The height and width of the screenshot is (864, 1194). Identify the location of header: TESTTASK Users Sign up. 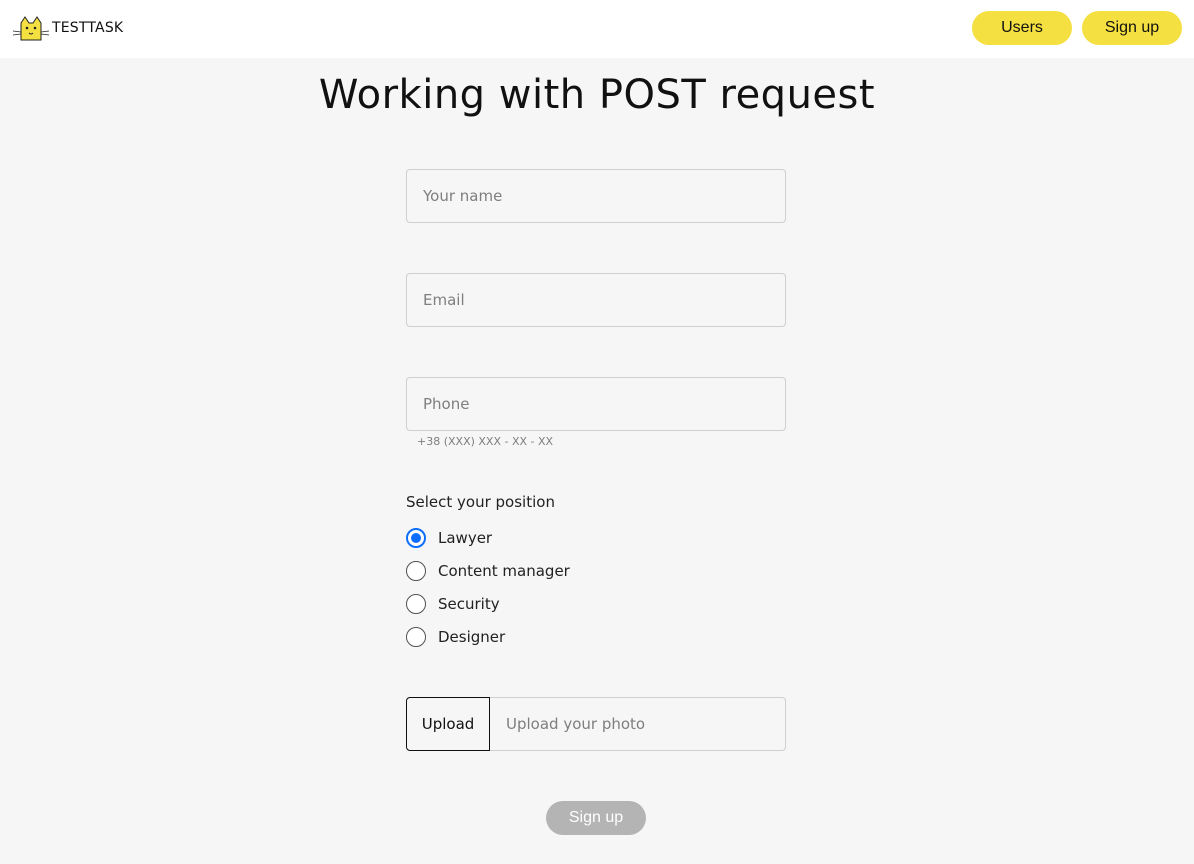
(597, 29).